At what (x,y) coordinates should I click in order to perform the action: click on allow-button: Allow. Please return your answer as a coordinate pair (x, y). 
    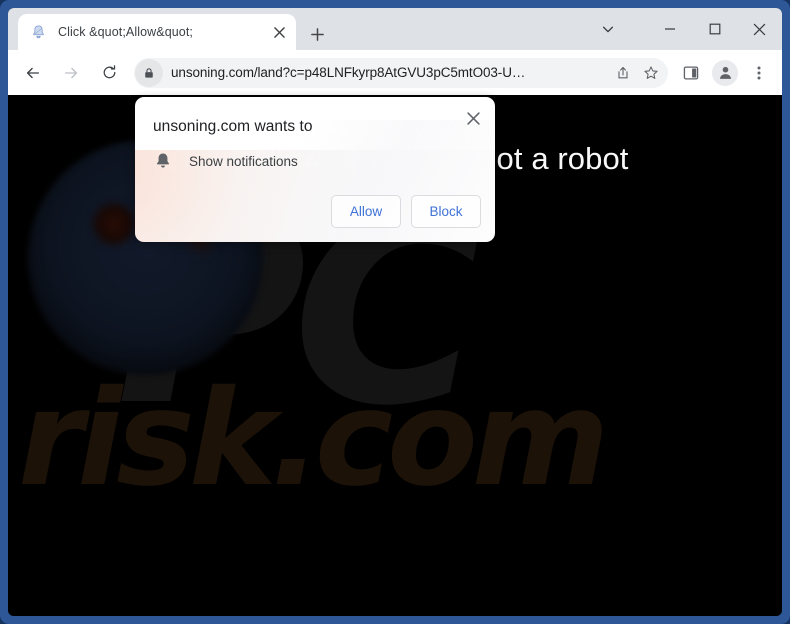
    Looking at the image, I should click on (366, 211).